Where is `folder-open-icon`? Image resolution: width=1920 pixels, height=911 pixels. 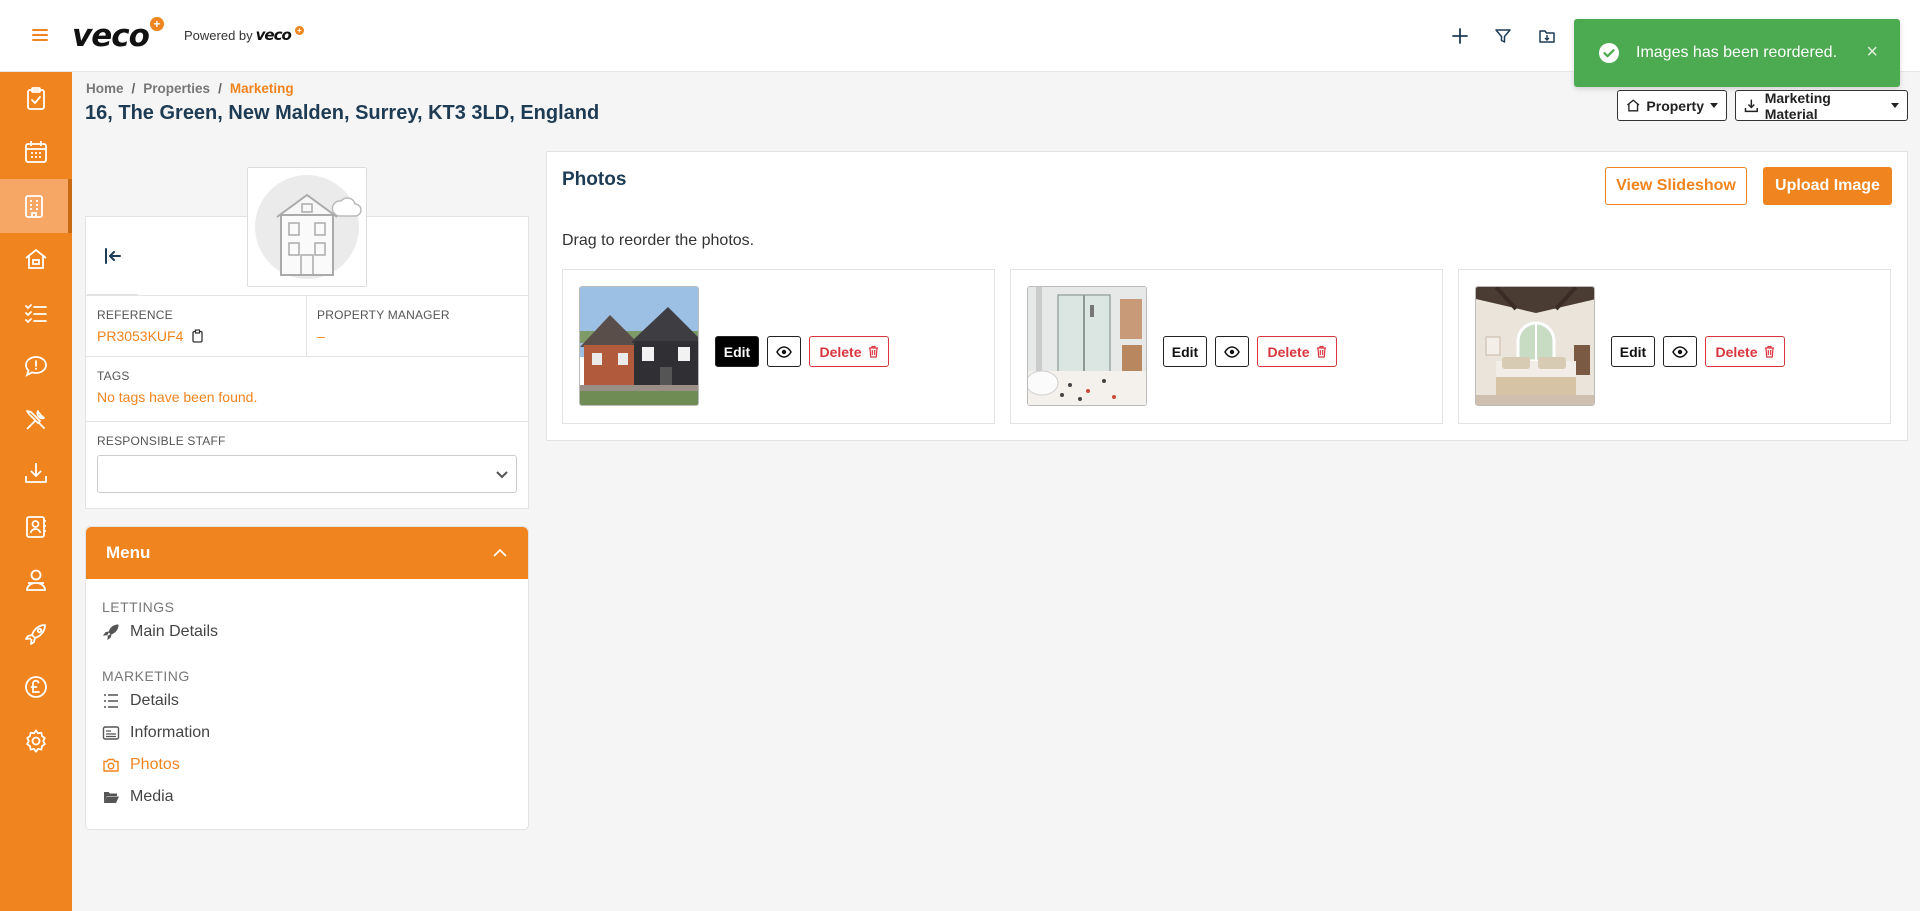 folder-open-icon is located at coordinates (111, 797).